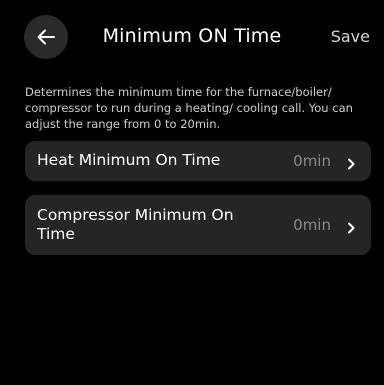  I want to click on save-button: Save, so click(350, 36).